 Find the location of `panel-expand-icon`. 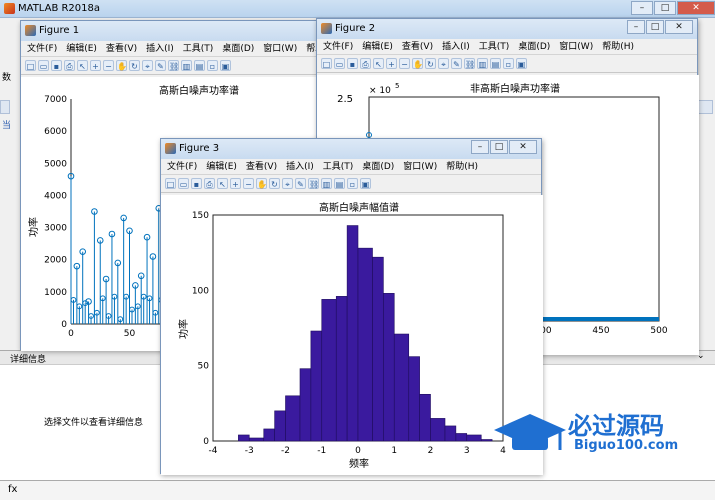

panel-expand-icon is located at coordinates (705, 107).